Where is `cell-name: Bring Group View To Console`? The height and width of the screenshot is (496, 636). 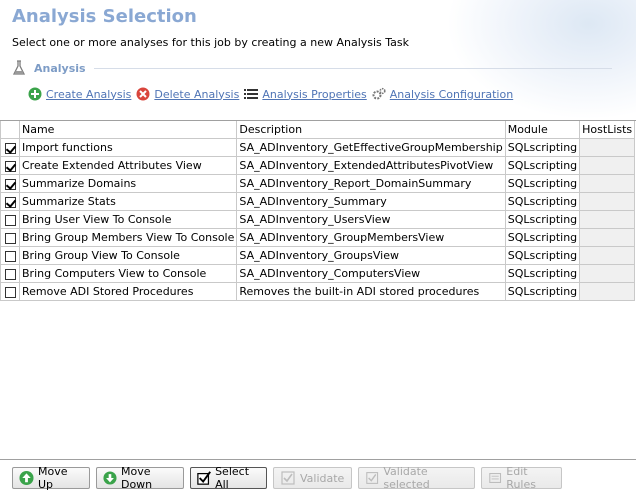 cell-name: Bring Group View To Console is located at coordinates (128, 255).